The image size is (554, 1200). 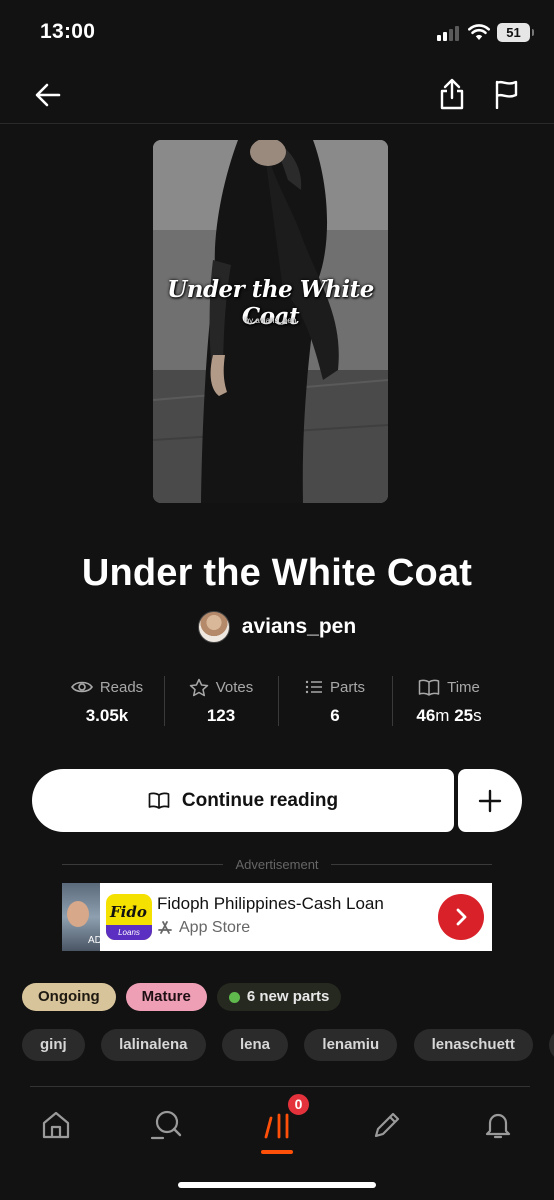 I want to click on ad-logo-sub: Loans, so click(x=129, y=932).